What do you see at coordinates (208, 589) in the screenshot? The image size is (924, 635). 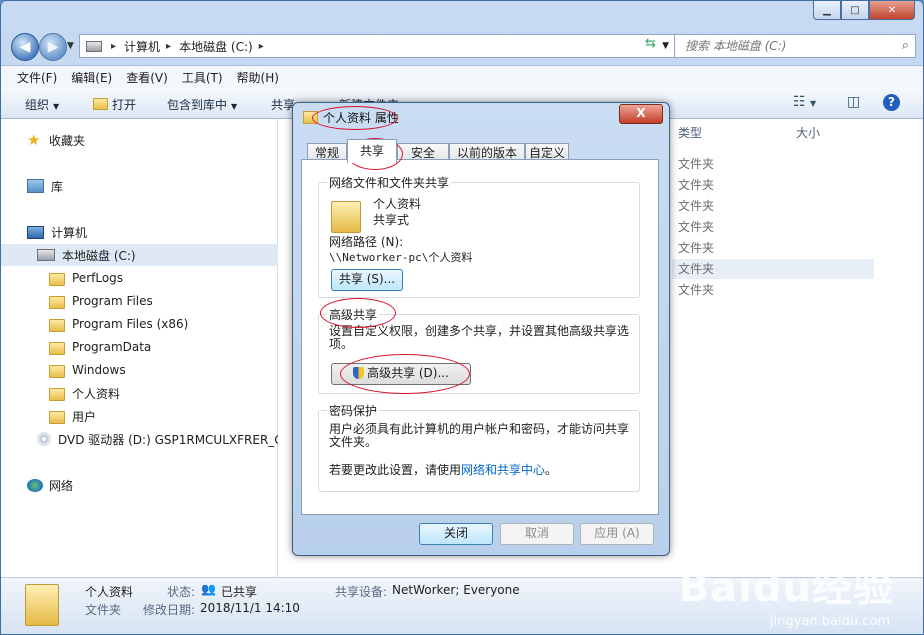 I see `shared-users-icon: 👥` at bounding box center [208, 589].